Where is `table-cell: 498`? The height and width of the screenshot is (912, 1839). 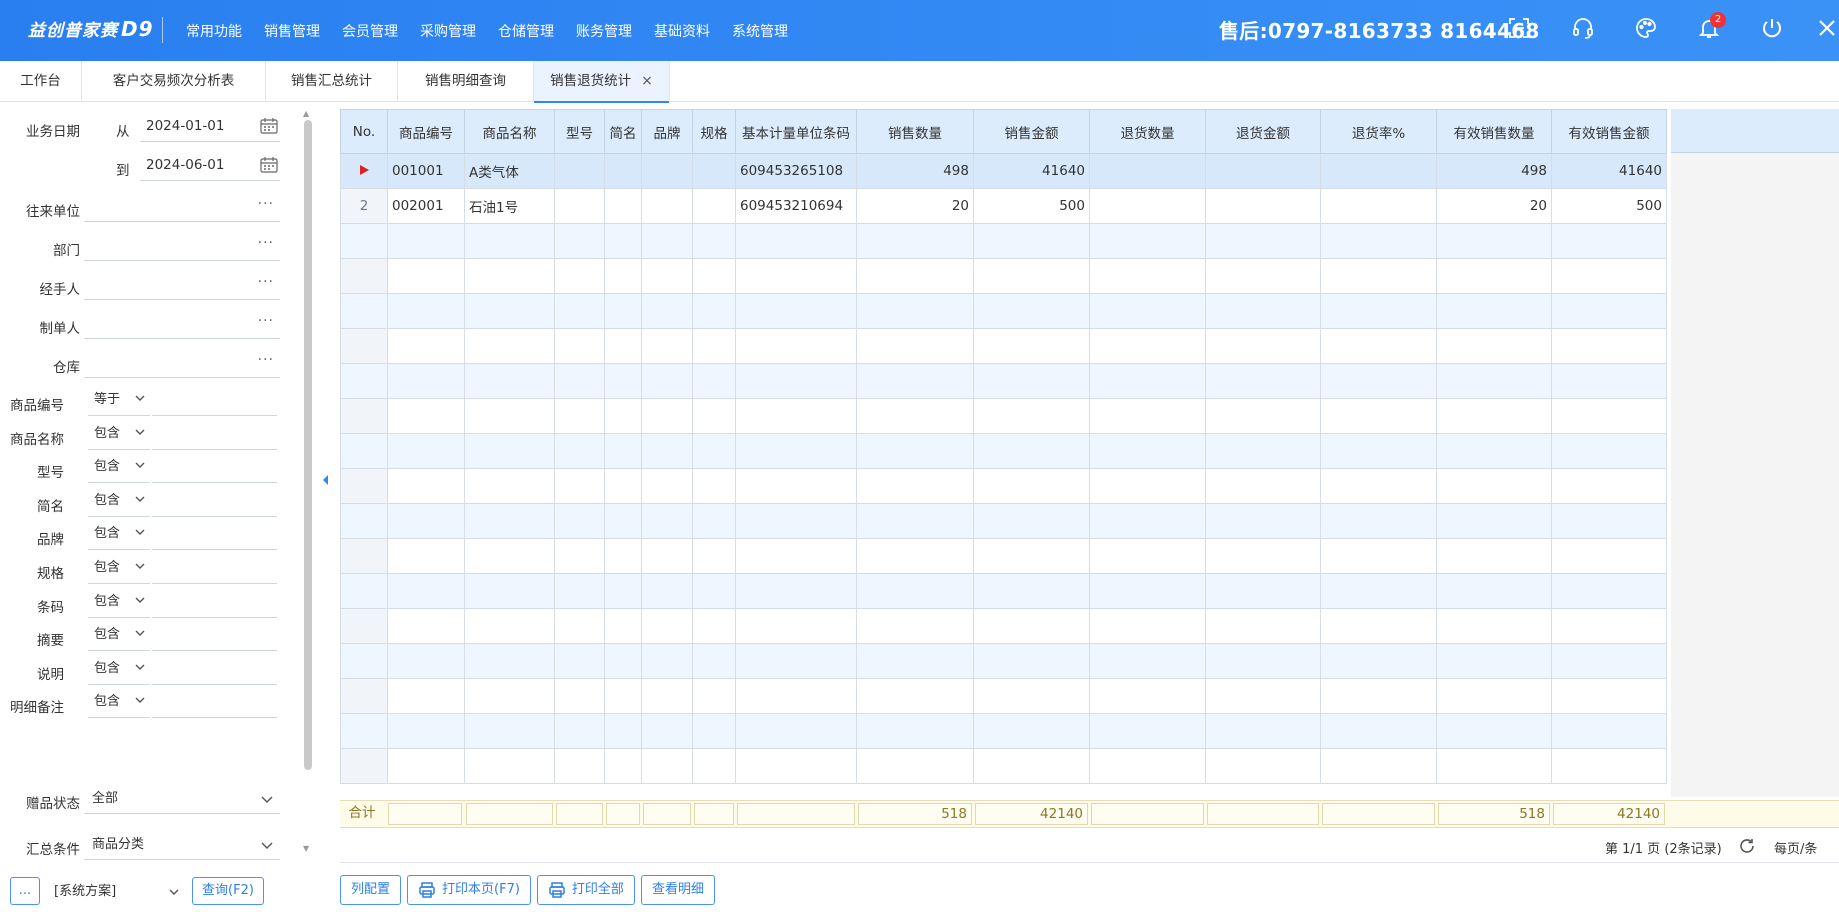 table-cell: 498 is located at coordinates (915, 171).